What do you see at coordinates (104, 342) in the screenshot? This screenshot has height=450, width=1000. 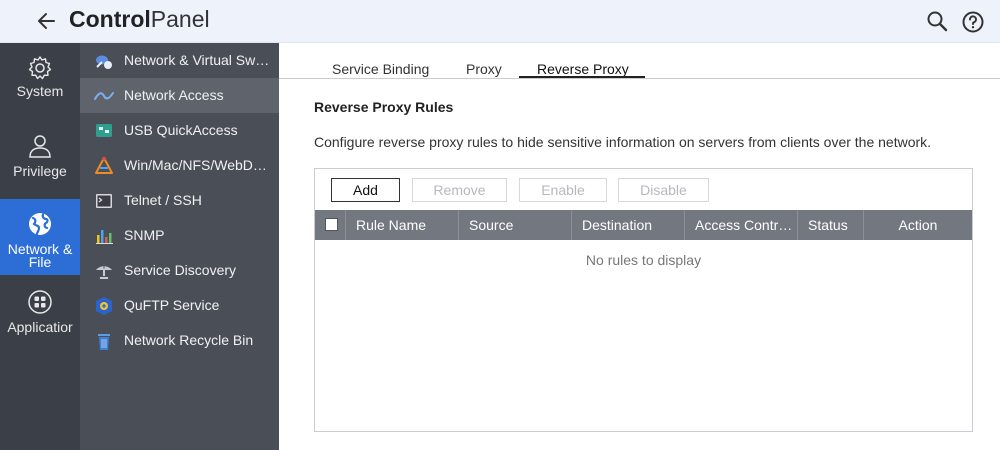 I see `recycle-bin-icon` at bounding box center [104, 342].